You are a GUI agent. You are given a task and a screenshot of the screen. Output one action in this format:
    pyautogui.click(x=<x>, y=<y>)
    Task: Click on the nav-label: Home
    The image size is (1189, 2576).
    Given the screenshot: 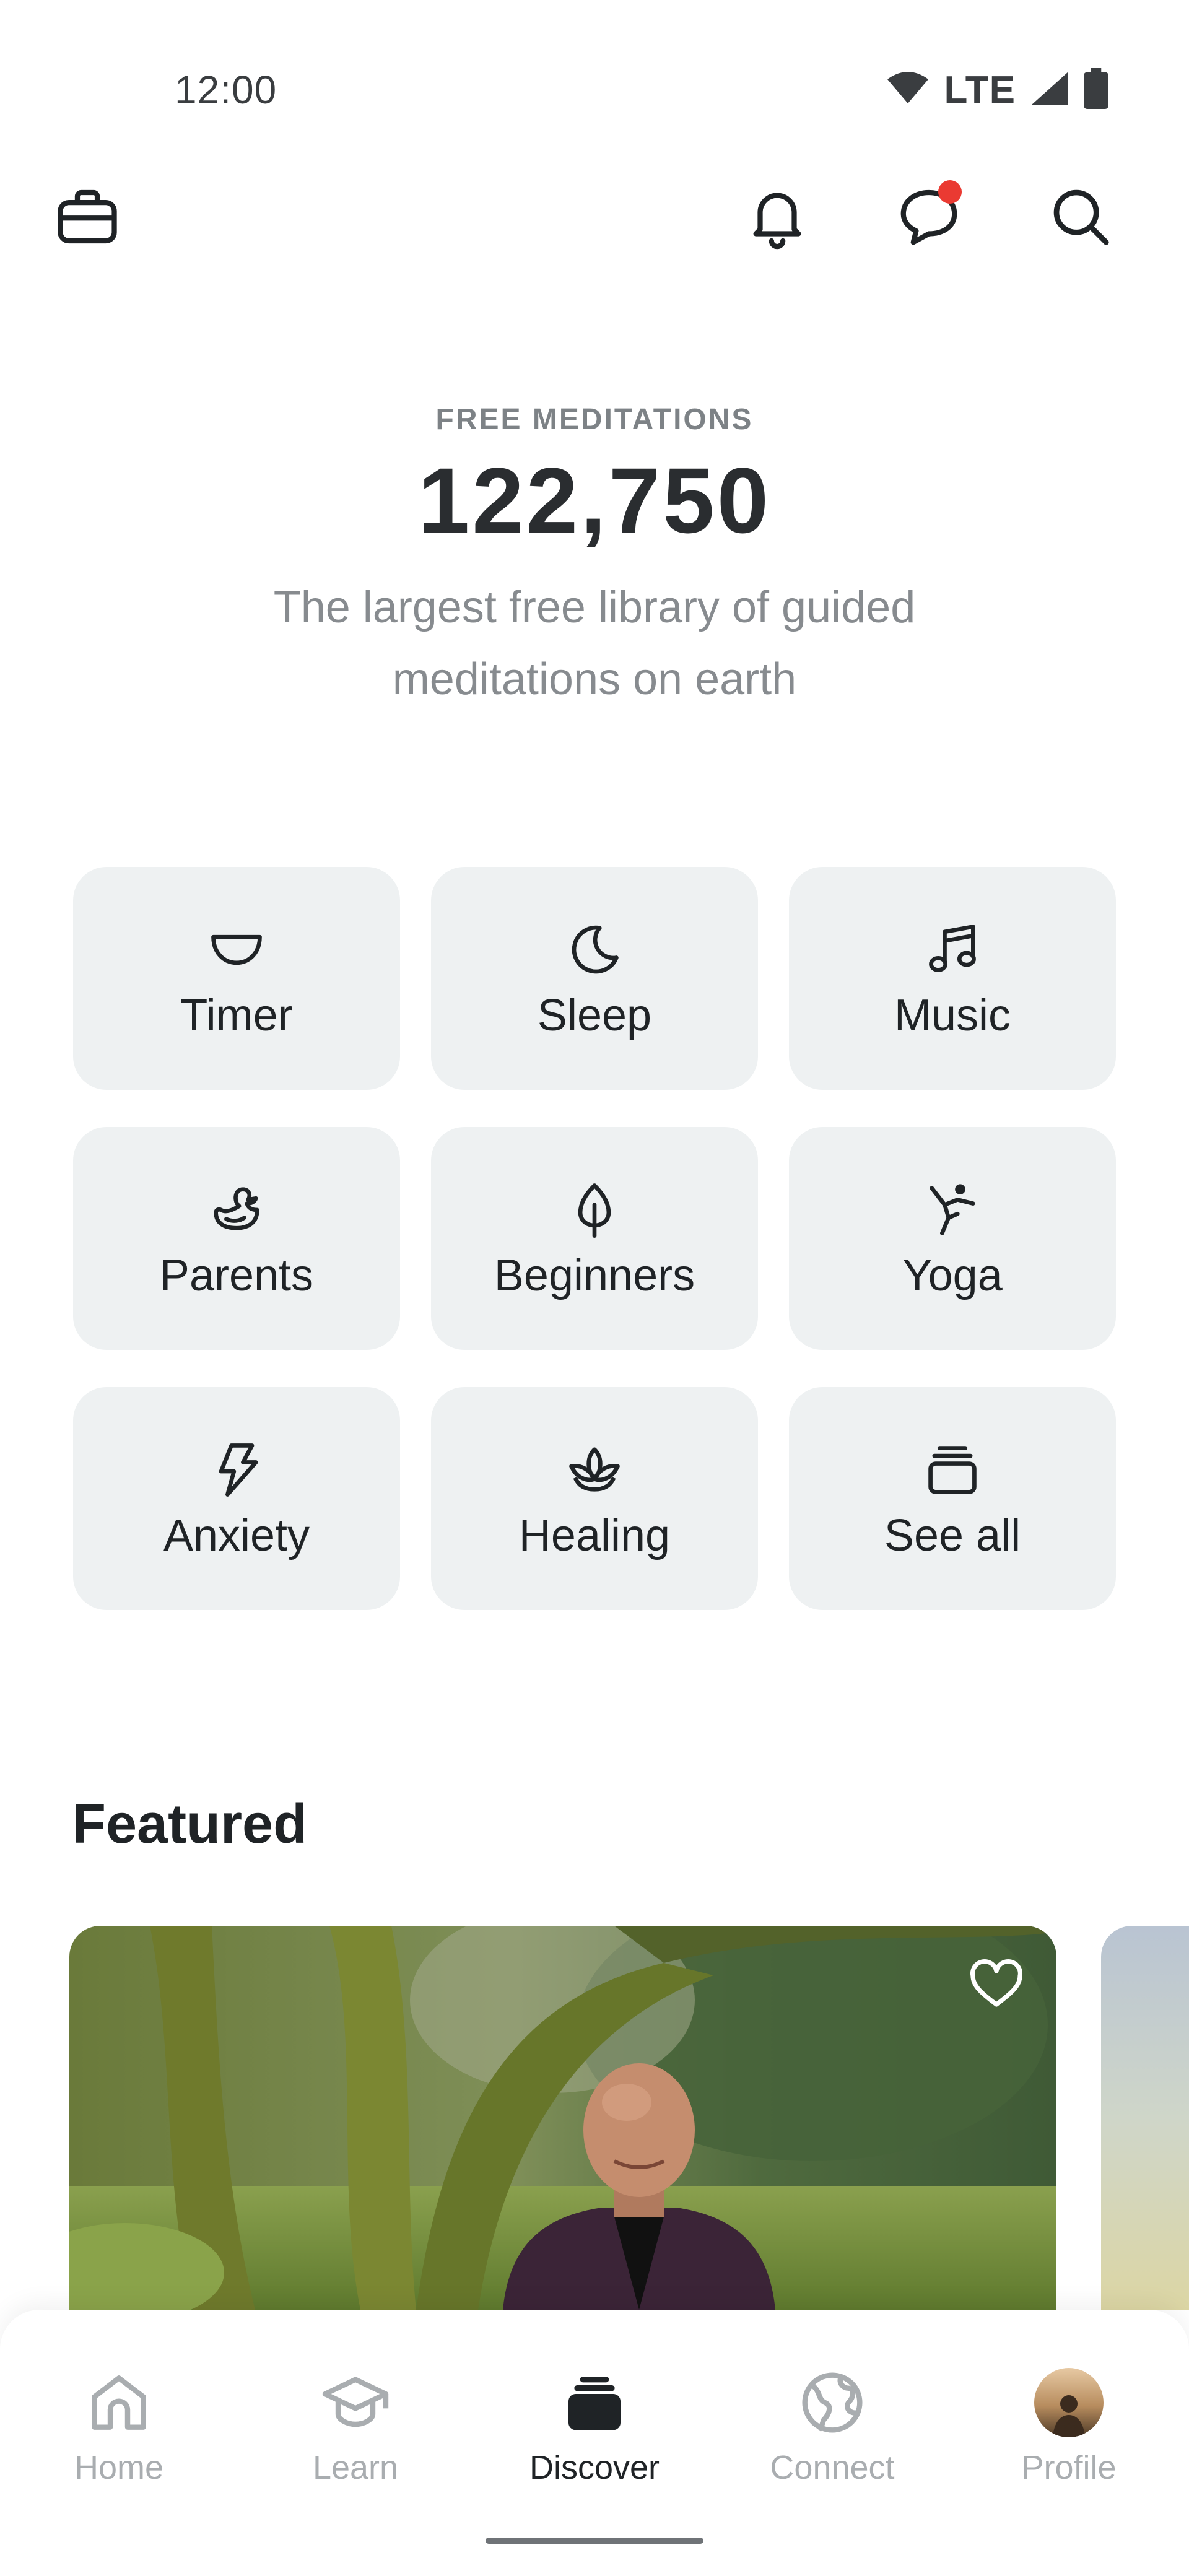 What is the action you would take?
    pyautogui.click(x=119, y=2467)
    